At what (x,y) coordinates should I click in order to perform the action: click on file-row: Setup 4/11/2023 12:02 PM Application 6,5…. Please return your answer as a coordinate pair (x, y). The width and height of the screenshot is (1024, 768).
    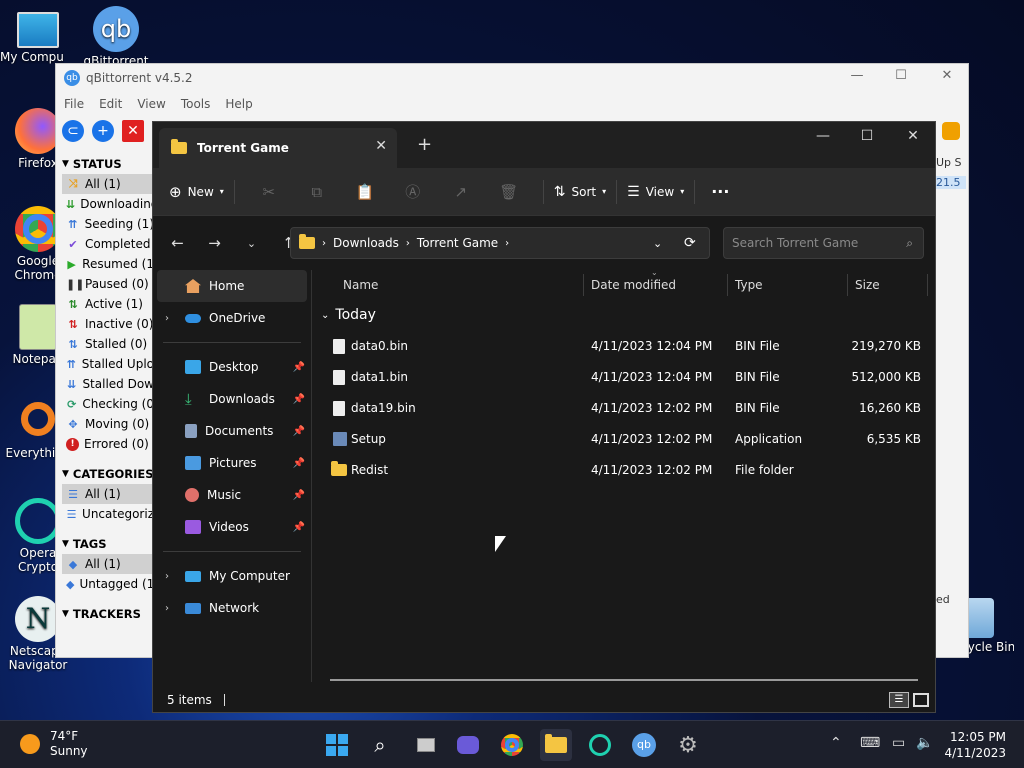
    Looking at the image, I should click on (622, 438).